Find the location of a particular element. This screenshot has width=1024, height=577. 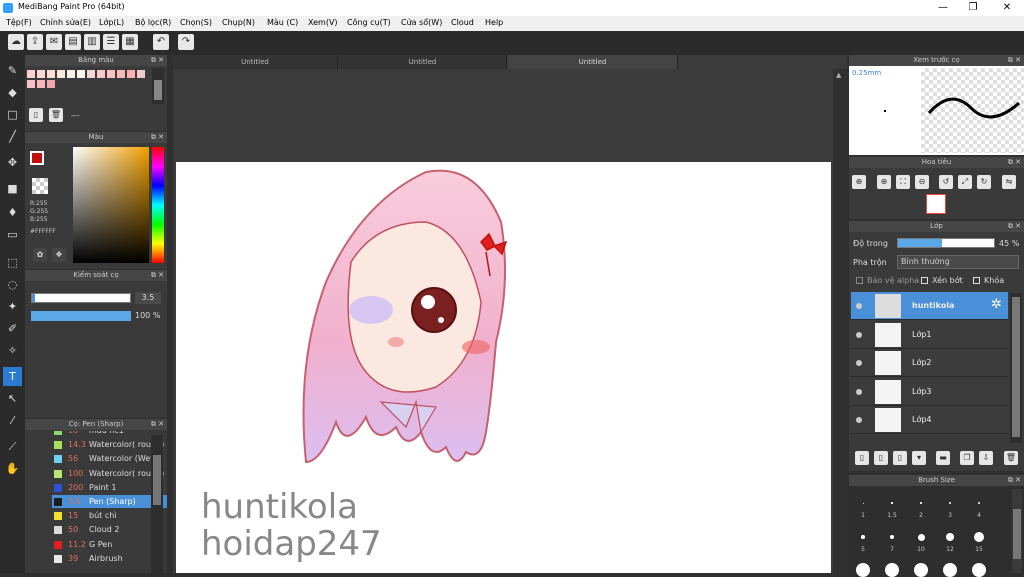

menu-select: Chọn(S) is located at coordinates (196, 22).